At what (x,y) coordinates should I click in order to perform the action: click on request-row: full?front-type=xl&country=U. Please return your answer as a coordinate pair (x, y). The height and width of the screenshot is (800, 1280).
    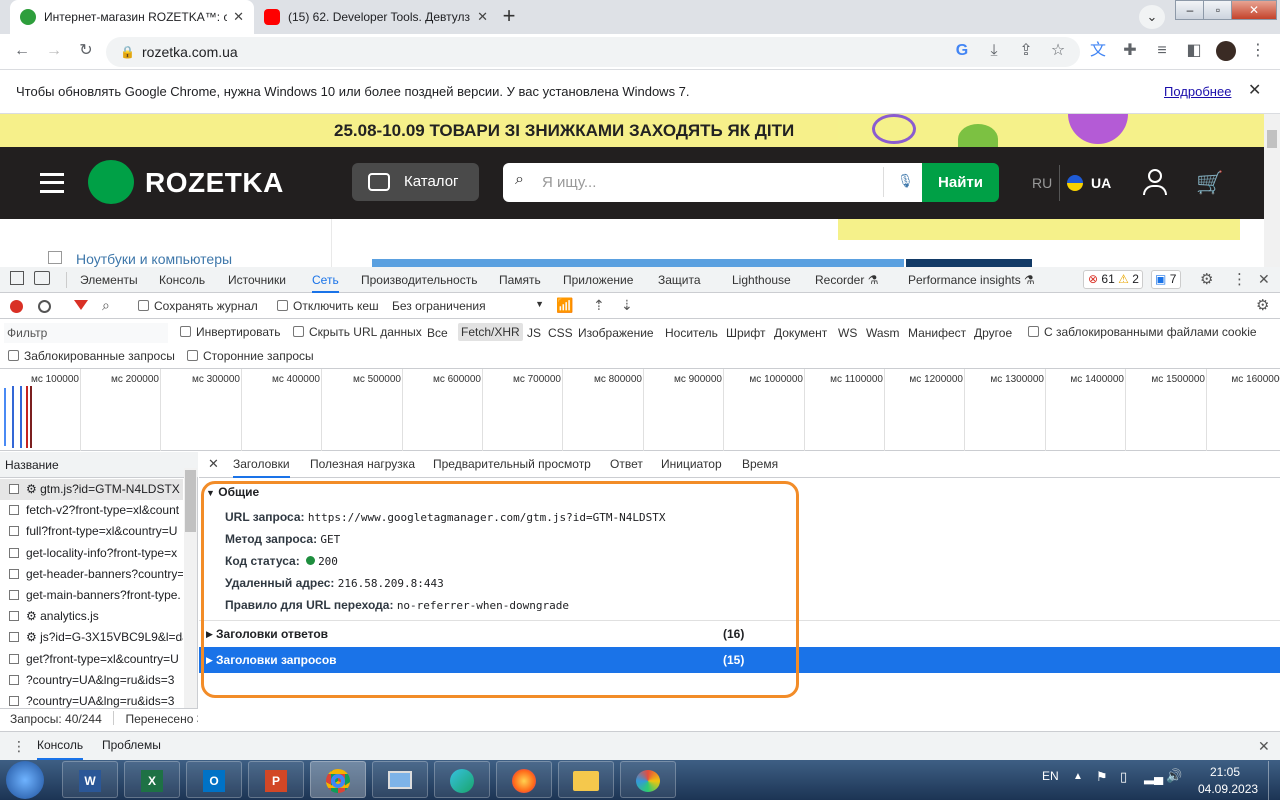
    Looking at the image, I should click on (91, 531).